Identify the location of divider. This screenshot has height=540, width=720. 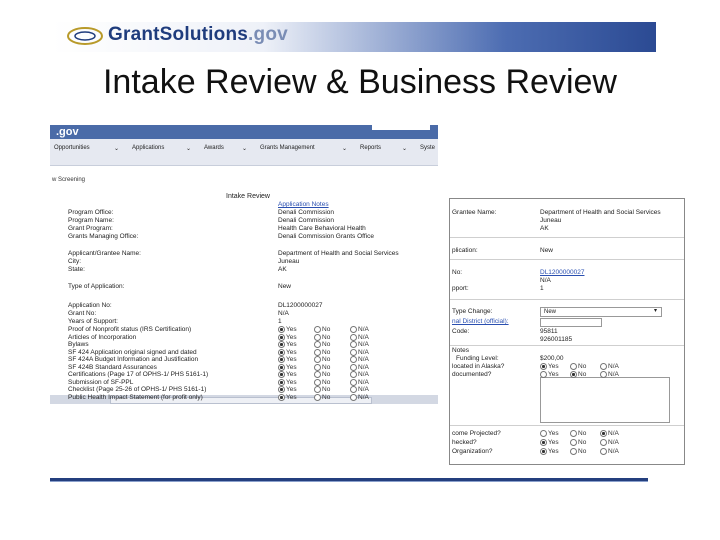
(567, 299).